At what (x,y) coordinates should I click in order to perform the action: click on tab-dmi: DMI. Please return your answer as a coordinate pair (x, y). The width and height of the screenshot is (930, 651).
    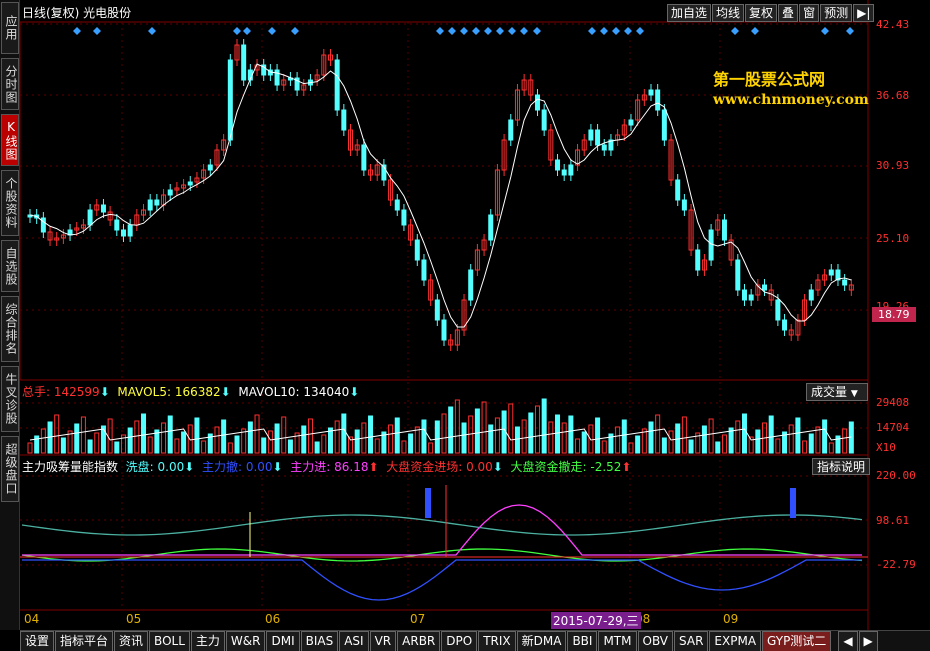
    Looking at the image, I should click on (283, 641).